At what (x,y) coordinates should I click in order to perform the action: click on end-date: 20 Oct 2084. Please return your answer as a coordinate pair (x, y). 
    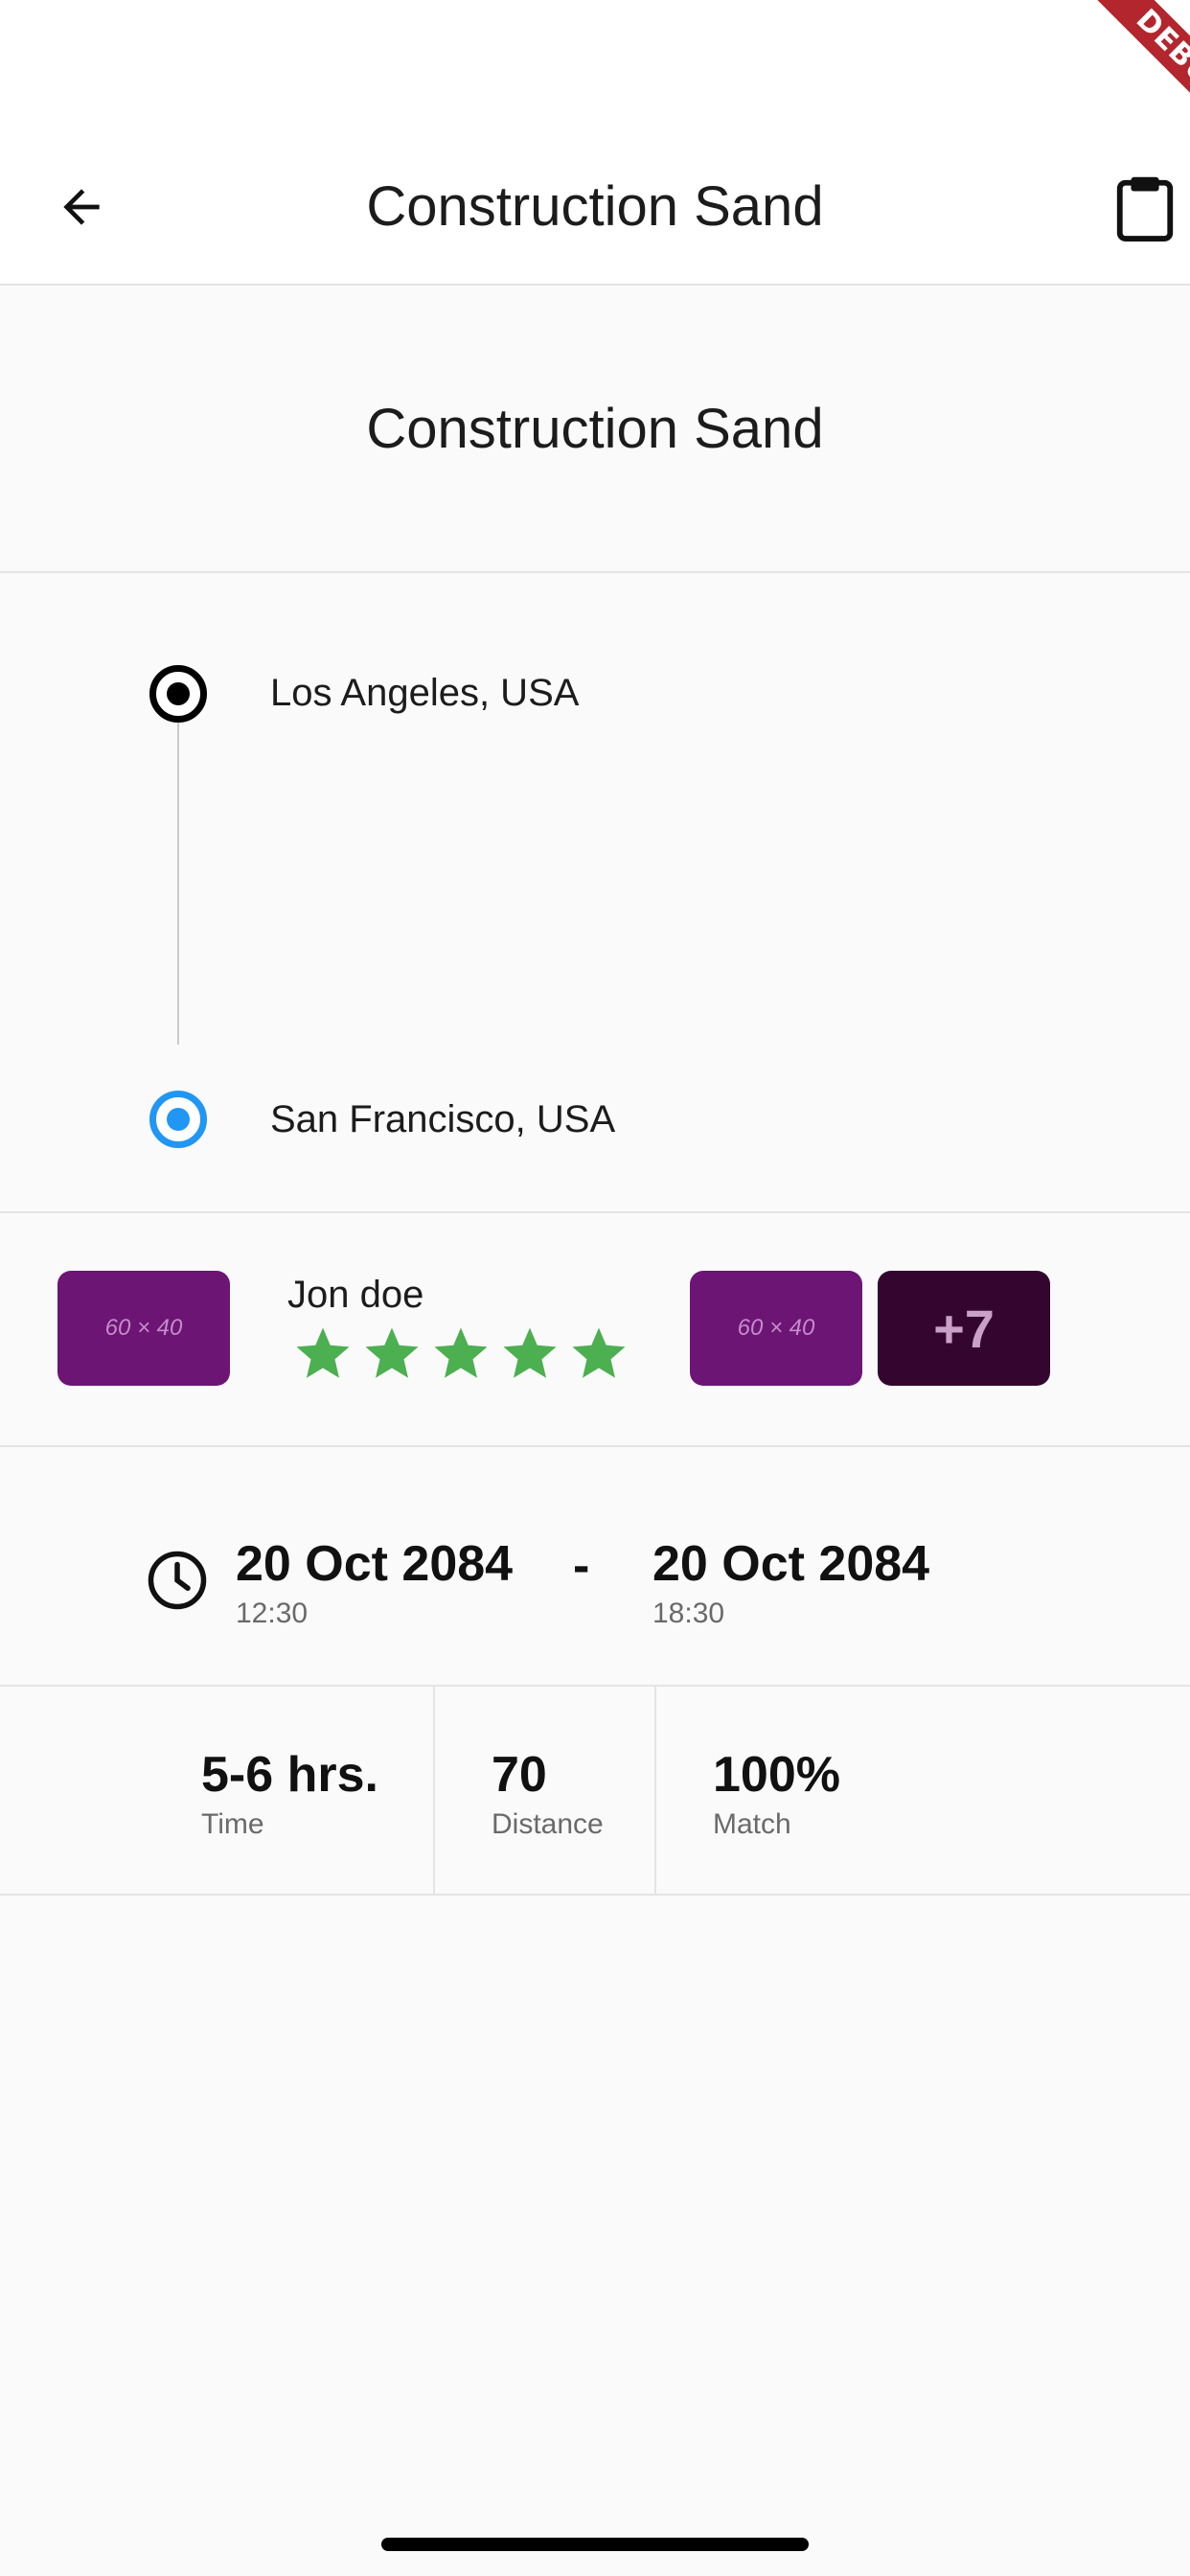
    Looking at the image, I should click on (791, 1564).